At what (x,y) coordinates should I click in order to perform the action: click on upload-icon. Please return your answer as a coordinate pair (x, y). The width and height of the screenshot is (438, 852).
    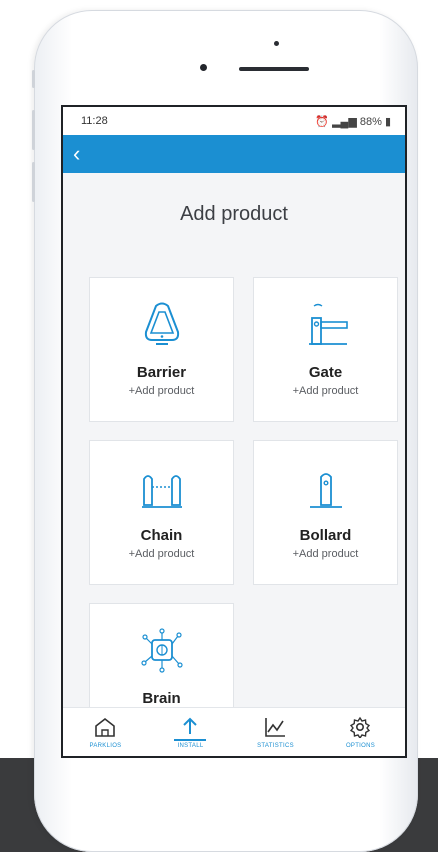
    Looking at the image, I should click on (190, 725).